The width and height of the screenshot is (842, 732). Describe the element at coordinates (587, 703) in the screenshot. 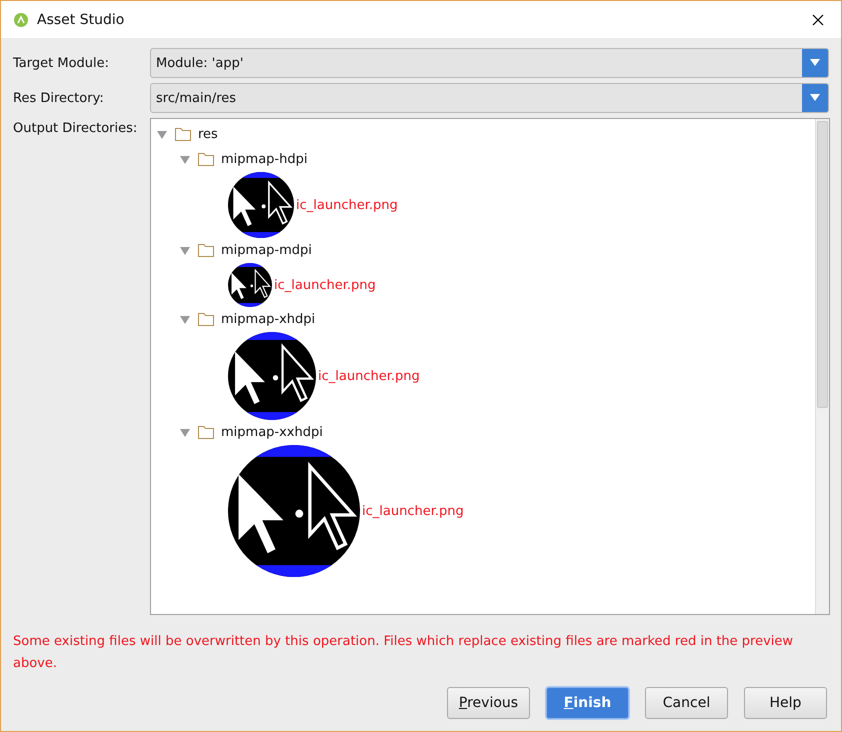

I see `dialog-button: Finish` at that location.